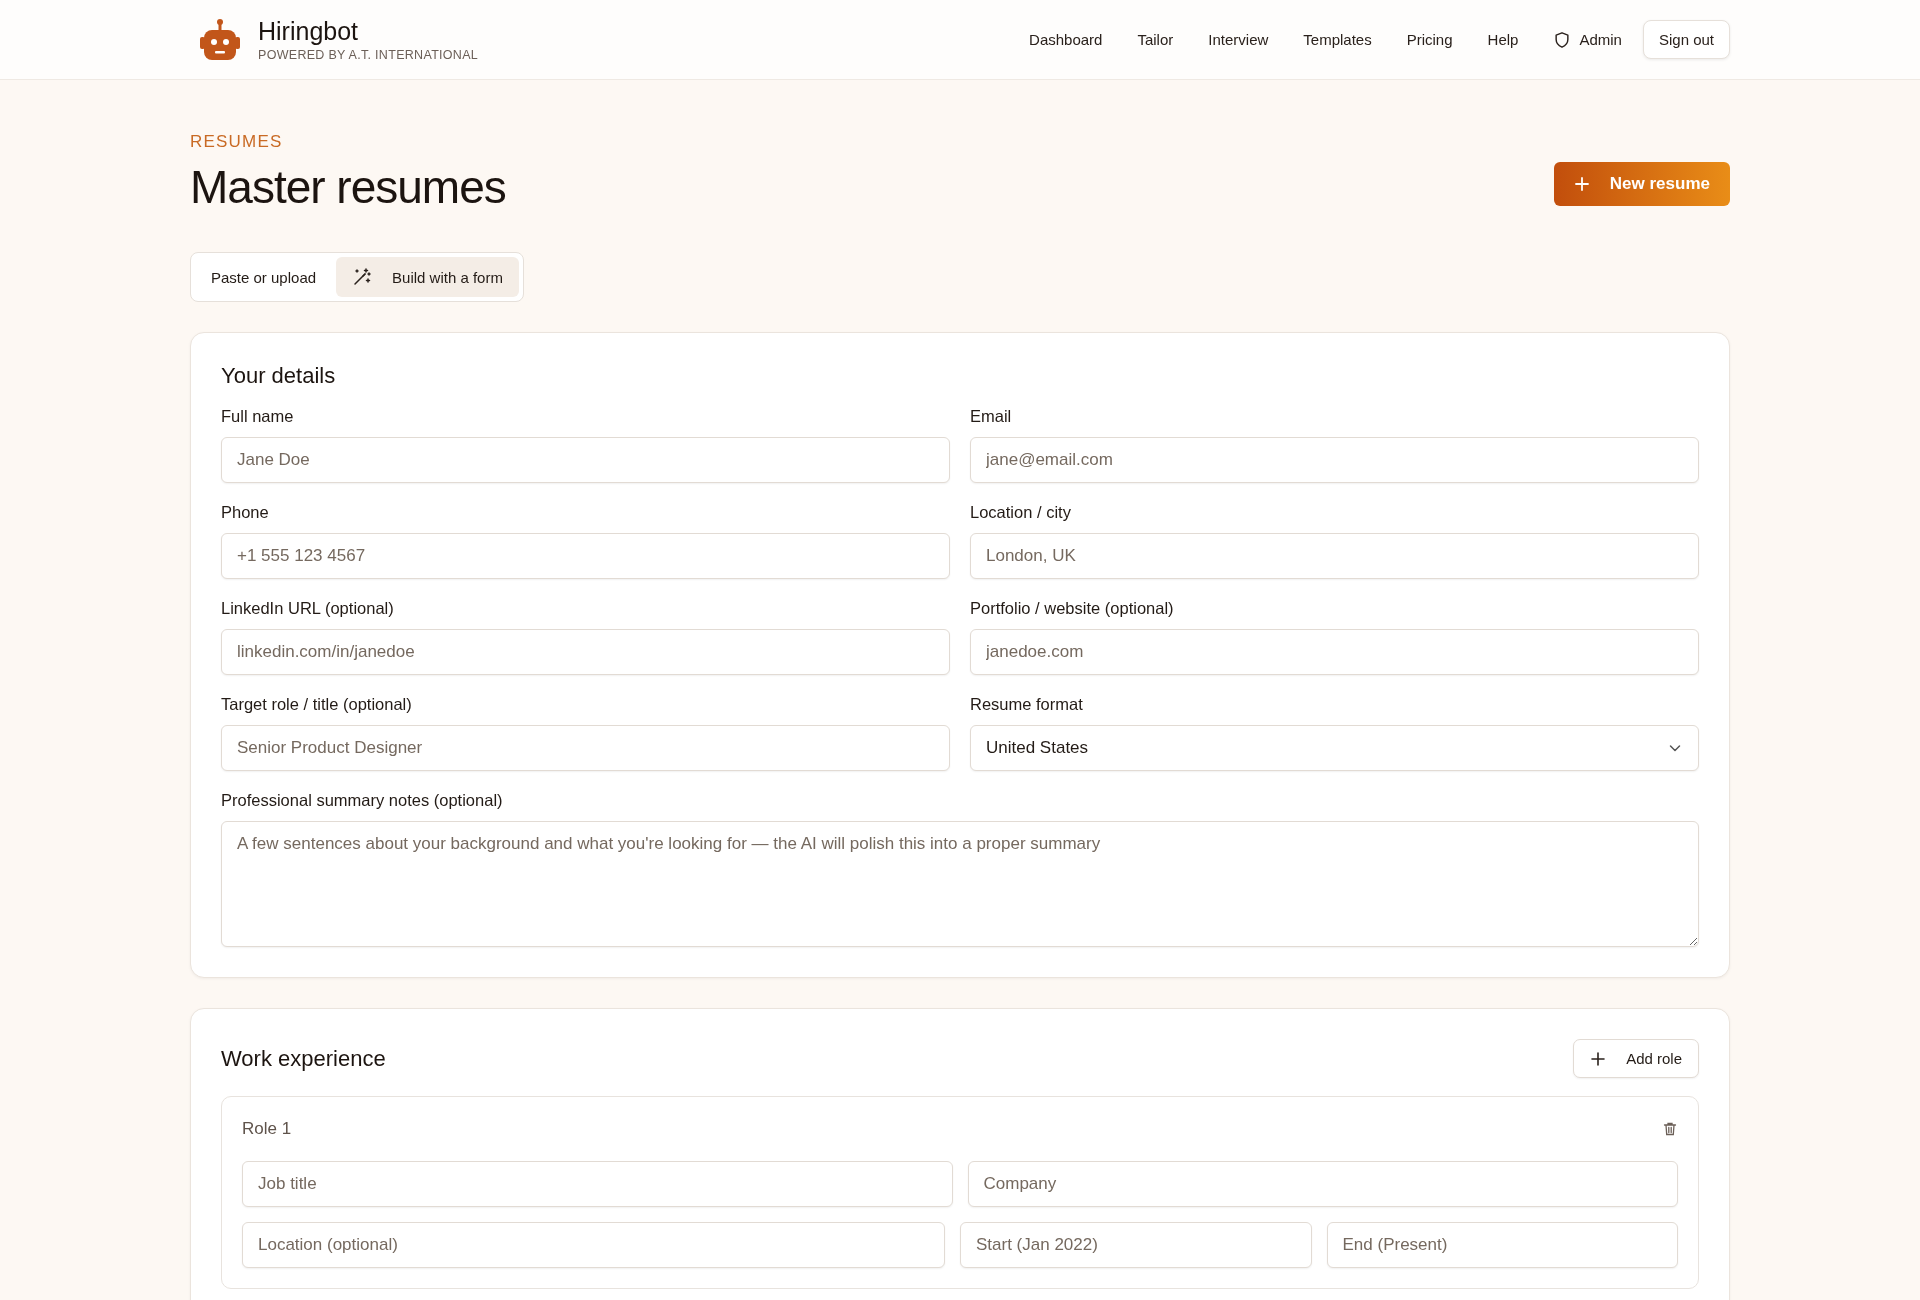 The image size is (1920, 1300). What do you see at coordinates (1027, 704) in the screenshot?
I see `field-label: Resume format` at bounding box center [1027, 704].